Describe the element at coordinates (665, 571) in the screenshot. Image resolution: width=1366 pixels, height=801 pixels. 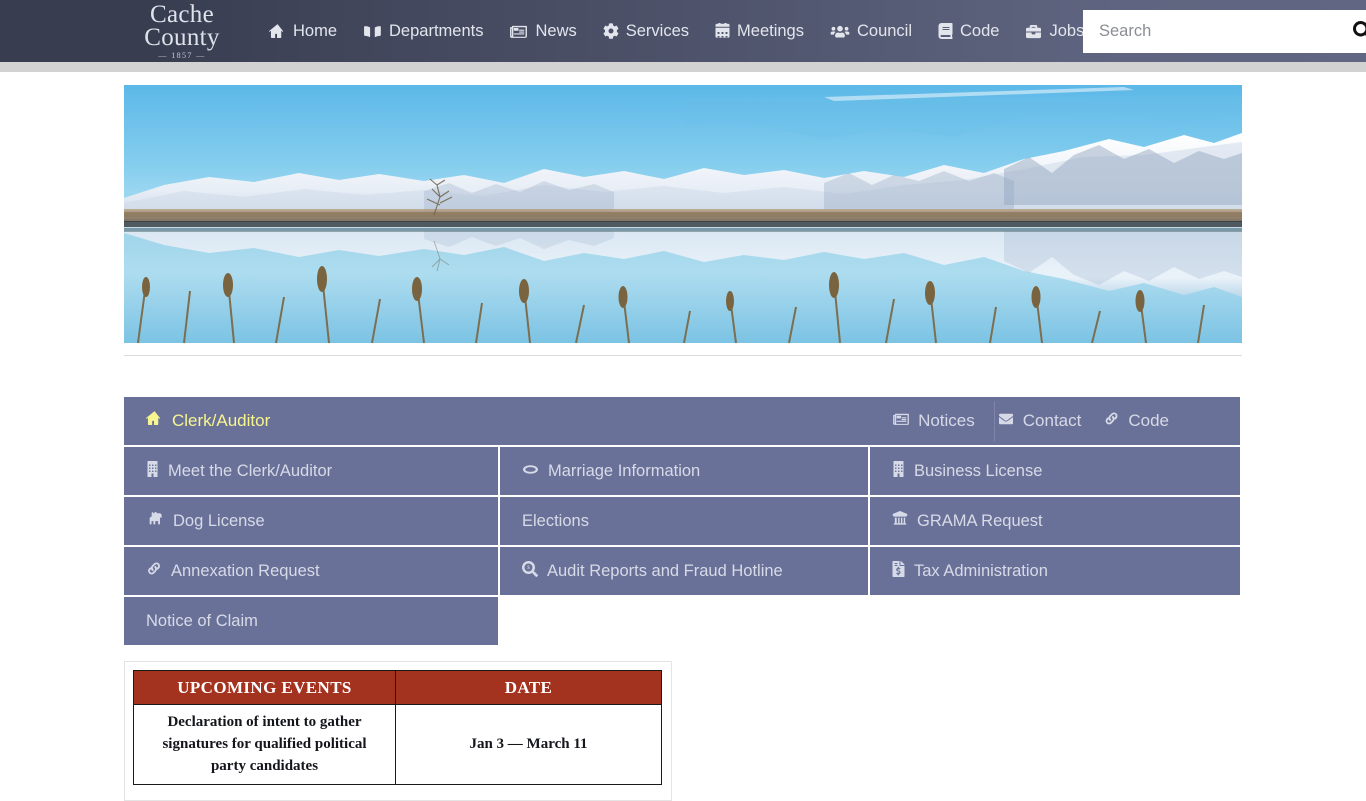
I see `tile-label: Audit Reports and Fraud Hotline` at that location.